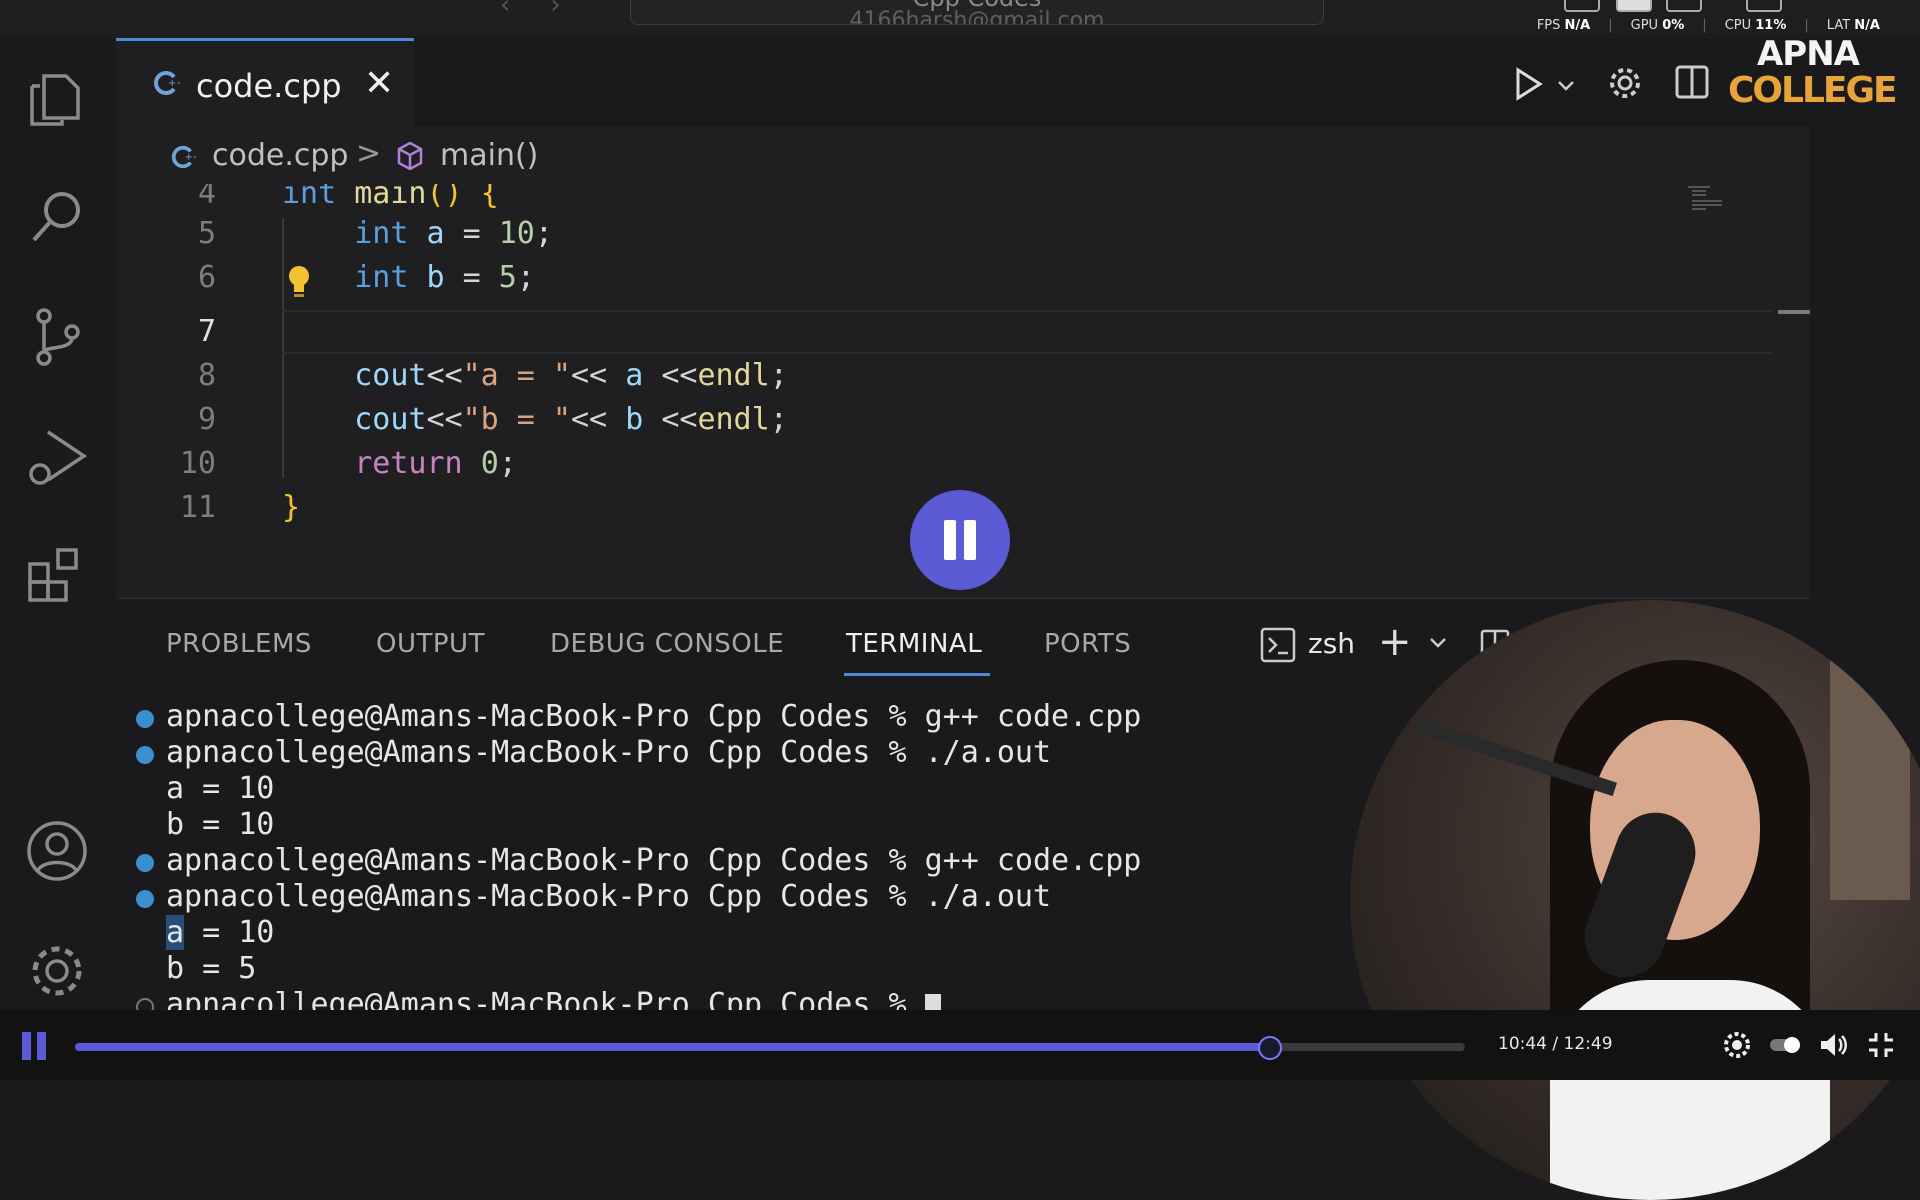  What do you see at coordinates (57, 575) in the screenshot?
I see `extensions-icon` at bounding box center [57, 575].